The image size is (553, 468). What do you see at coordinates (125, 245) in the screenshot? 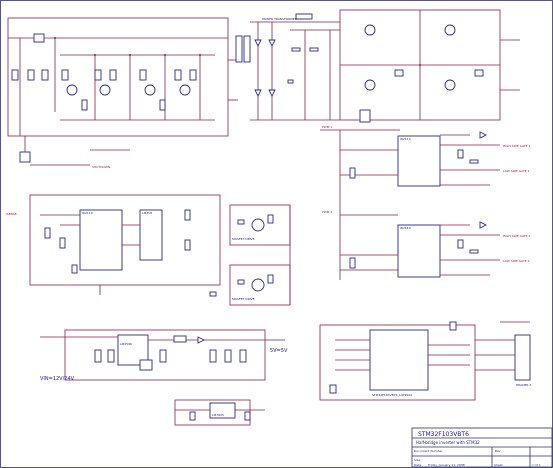
I see `controller-ic` at bounding box center [125, 245].